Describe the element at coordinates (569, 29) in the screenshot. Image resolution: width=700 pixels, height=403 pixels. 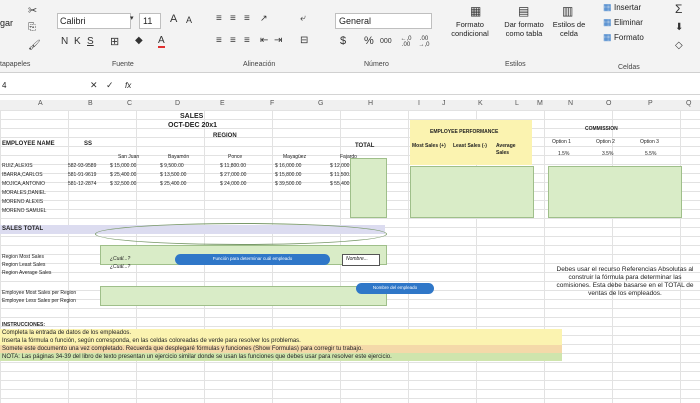
I see `cell-styles-button: Estilos de celda` at that location.